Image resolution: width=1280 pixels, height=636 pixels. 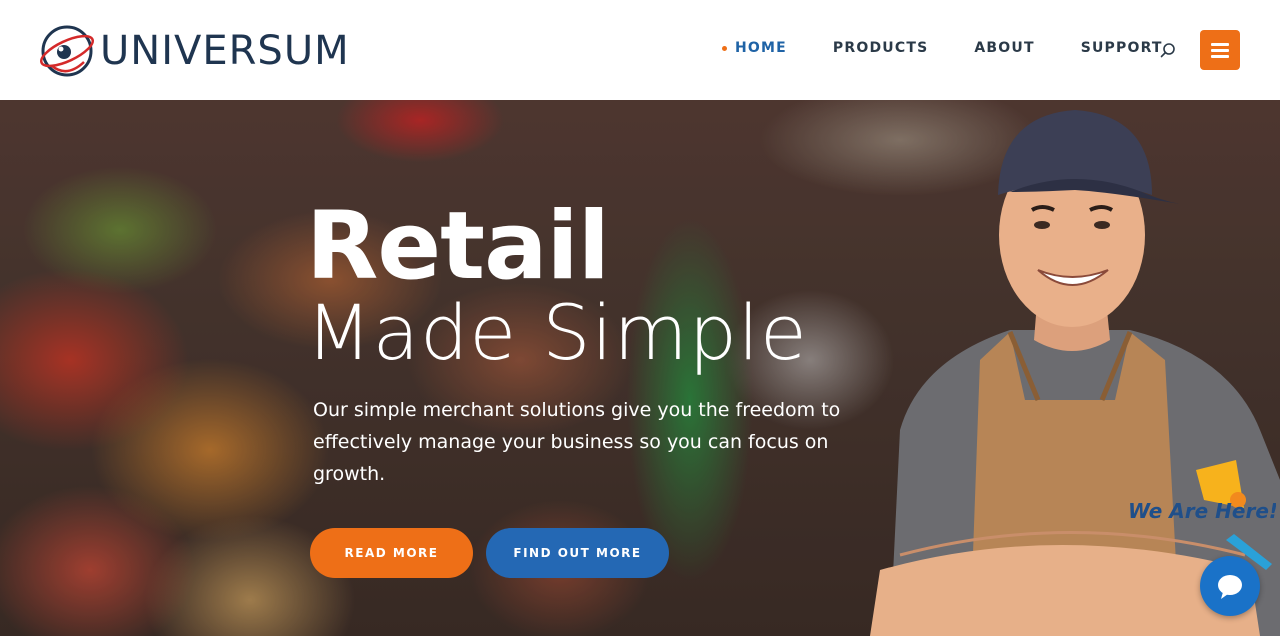 I want to click on read-more-button: READ MORE, so click(x=391, y=553).